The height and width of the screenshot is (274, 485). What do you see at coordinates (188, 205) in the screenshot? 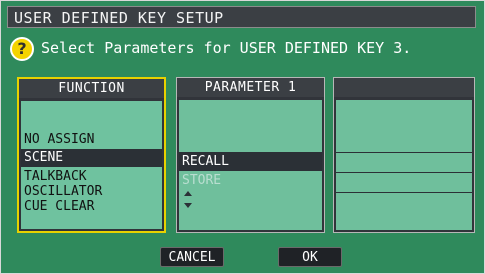
I see `scroll-down-arrow-icon` at bounding box center [188, 205].